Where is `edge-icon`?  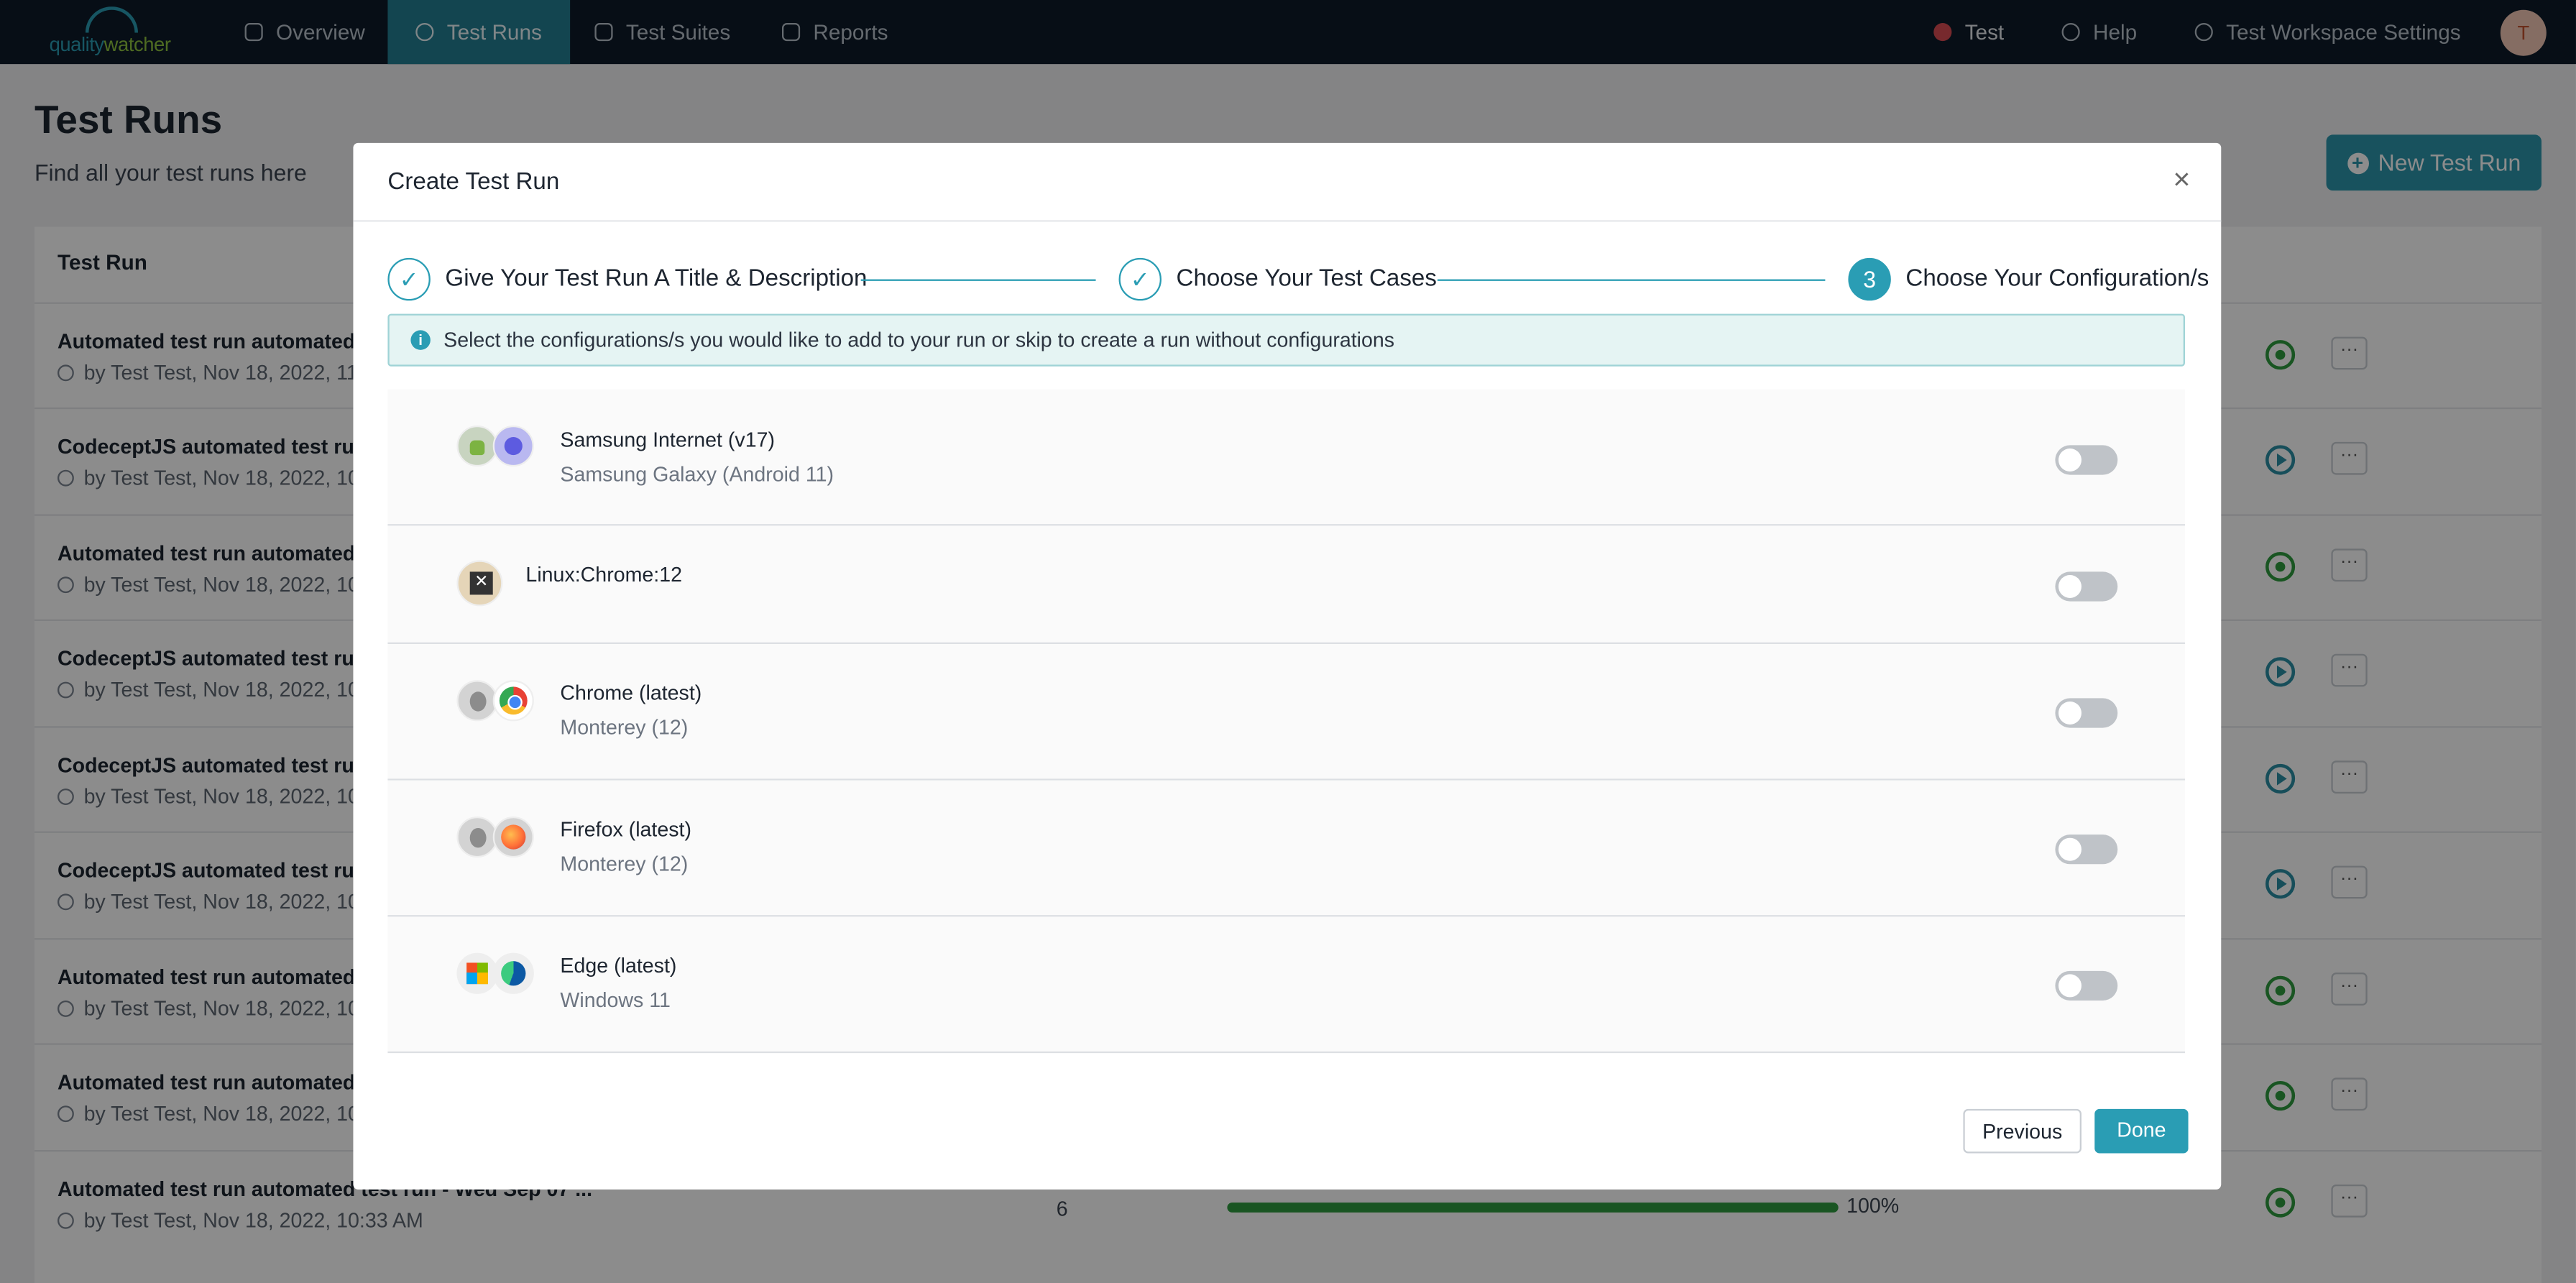 edge-icon is located at coordinates (513, 973).